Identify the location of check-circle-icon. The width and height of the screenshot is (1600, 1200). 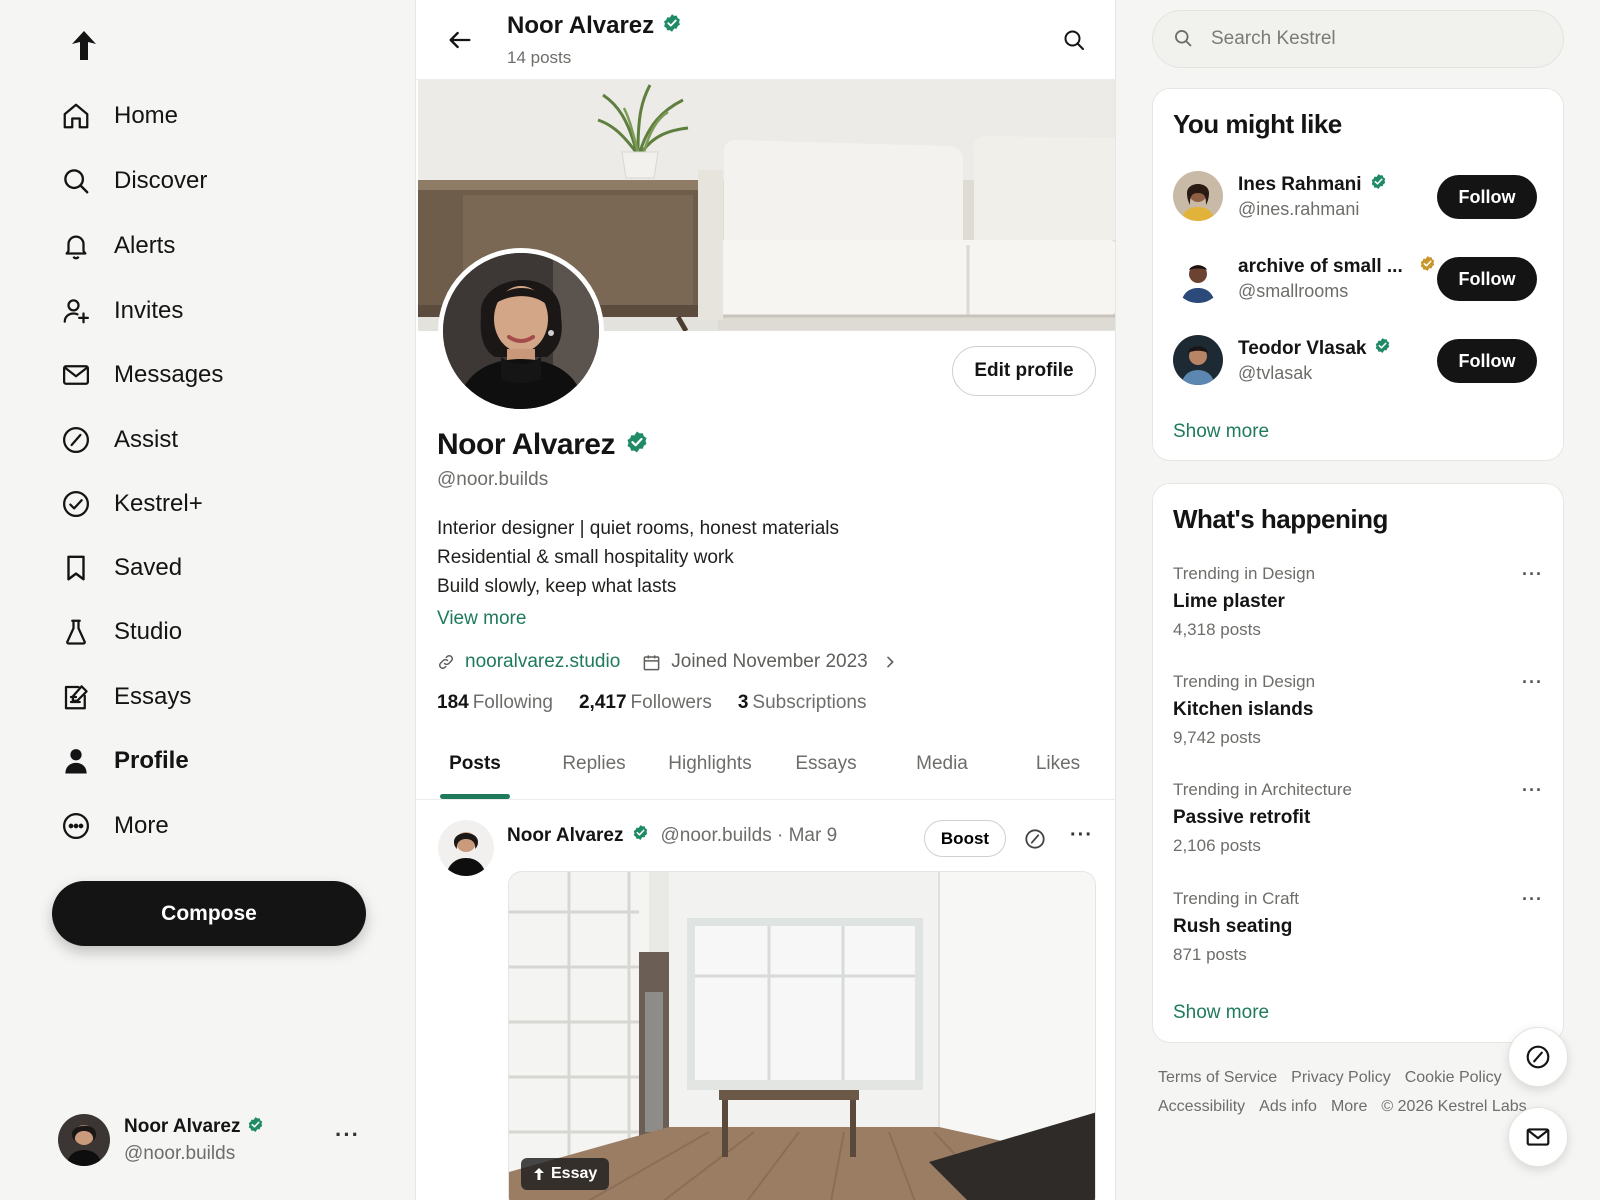
(76, 504).